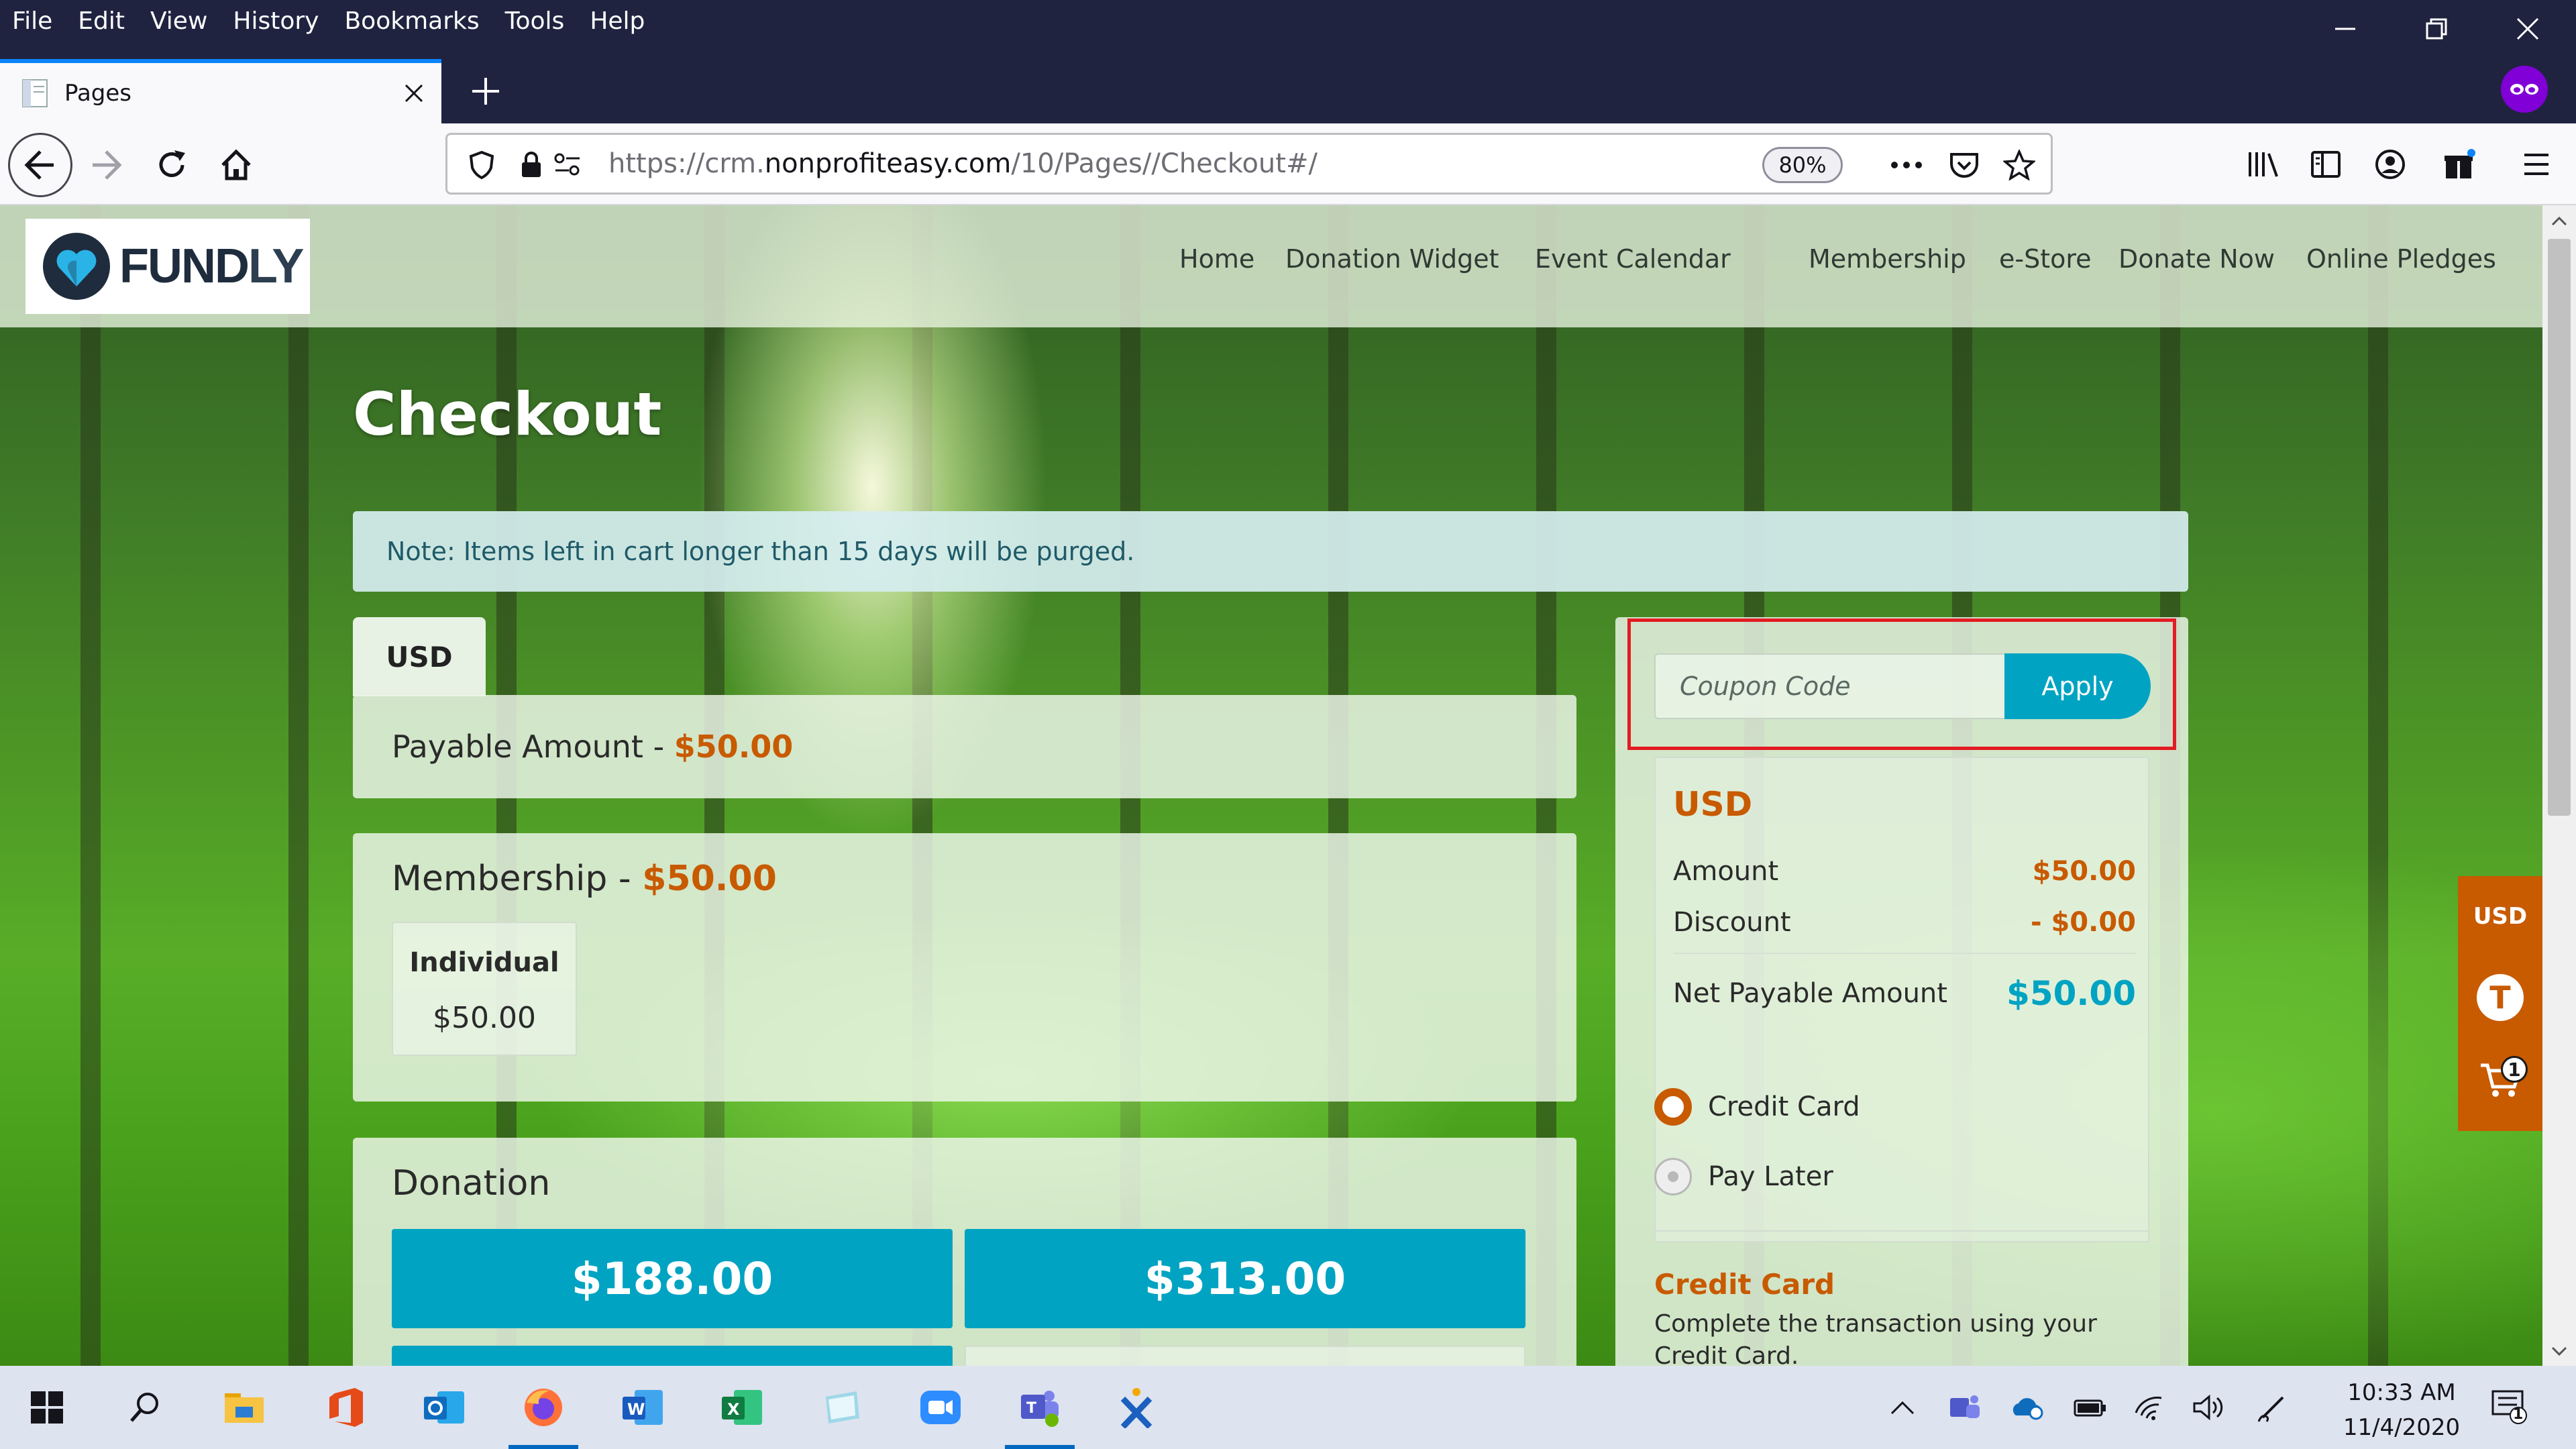 The image size is (2576, 1449). I want to click on extensions-button, so click(2460, 164).